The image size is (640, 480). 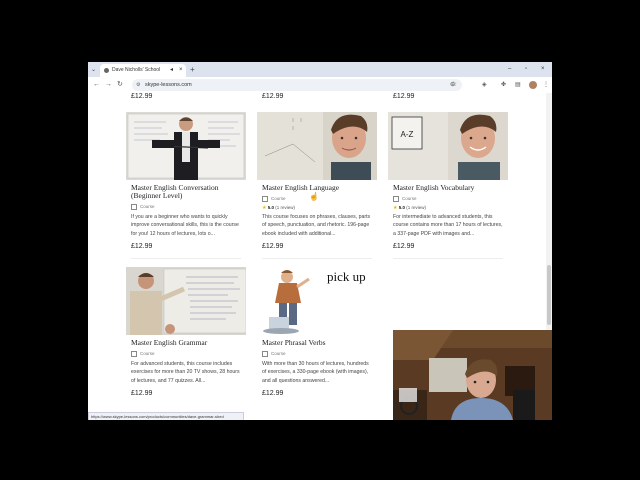 I want to click on tab-title: Dave Nicholls' School, so click(x=136, y=70).